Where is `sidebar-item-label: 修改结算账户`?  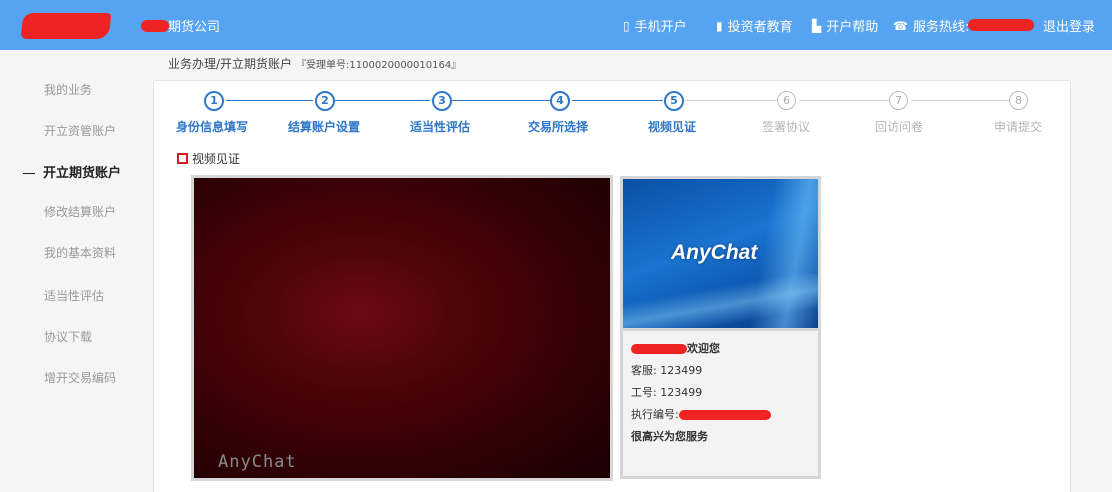
sidebar-item-label: 修改结算账户 is located at coordinates (80, 212).